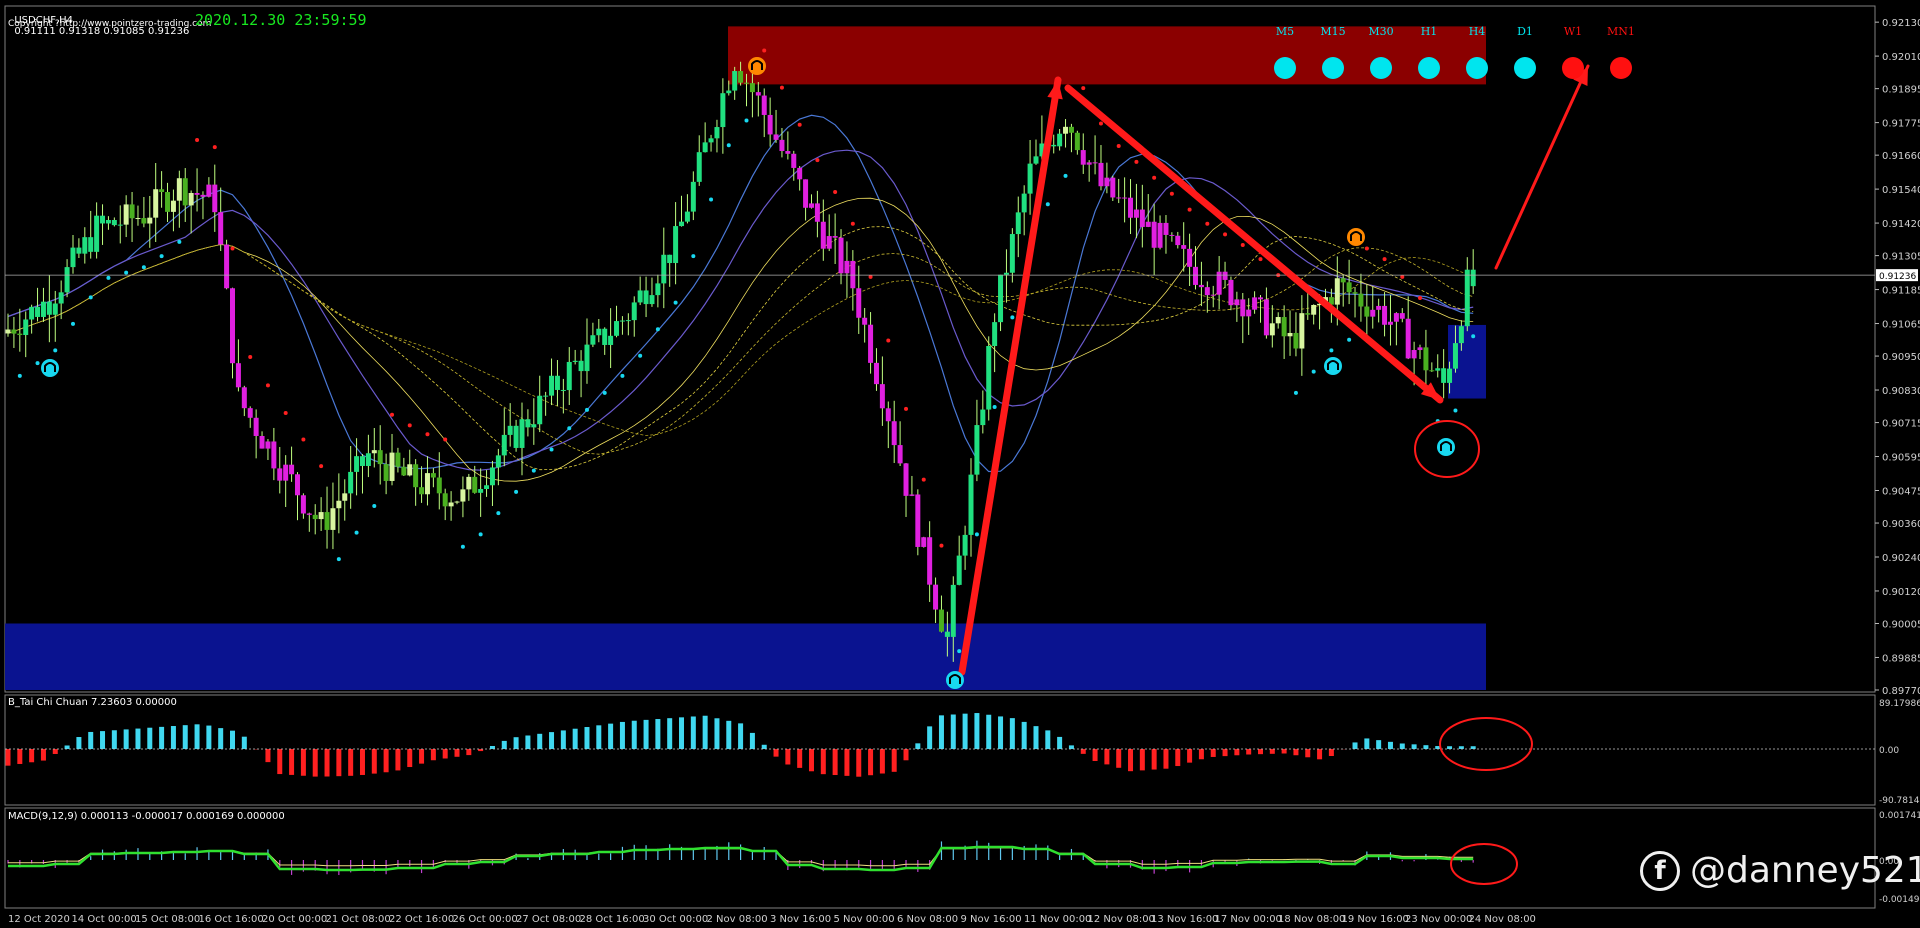 The width and height of the screenshot is (1920, 928). Describe the element at coordinates (1899, 900) in the screenshot. I see `macd-scale-label: -0.001493` at that location.